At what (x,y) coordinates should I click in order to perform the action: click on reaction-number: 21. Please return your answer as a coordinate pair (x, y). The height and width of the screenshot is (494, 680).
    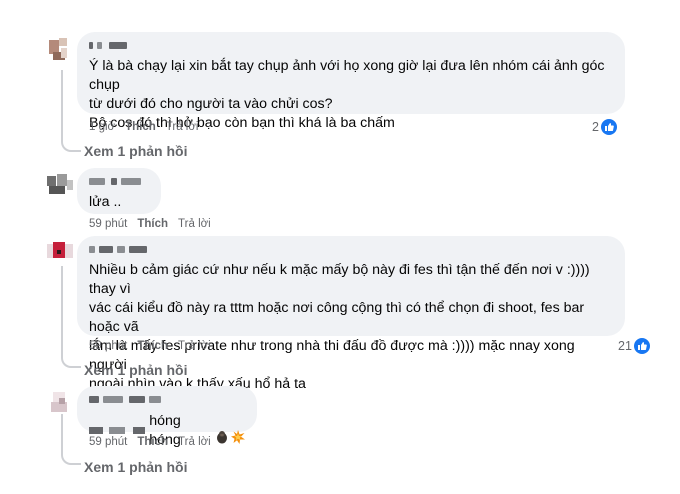
    Looking at the image, I should click on (625, 346).